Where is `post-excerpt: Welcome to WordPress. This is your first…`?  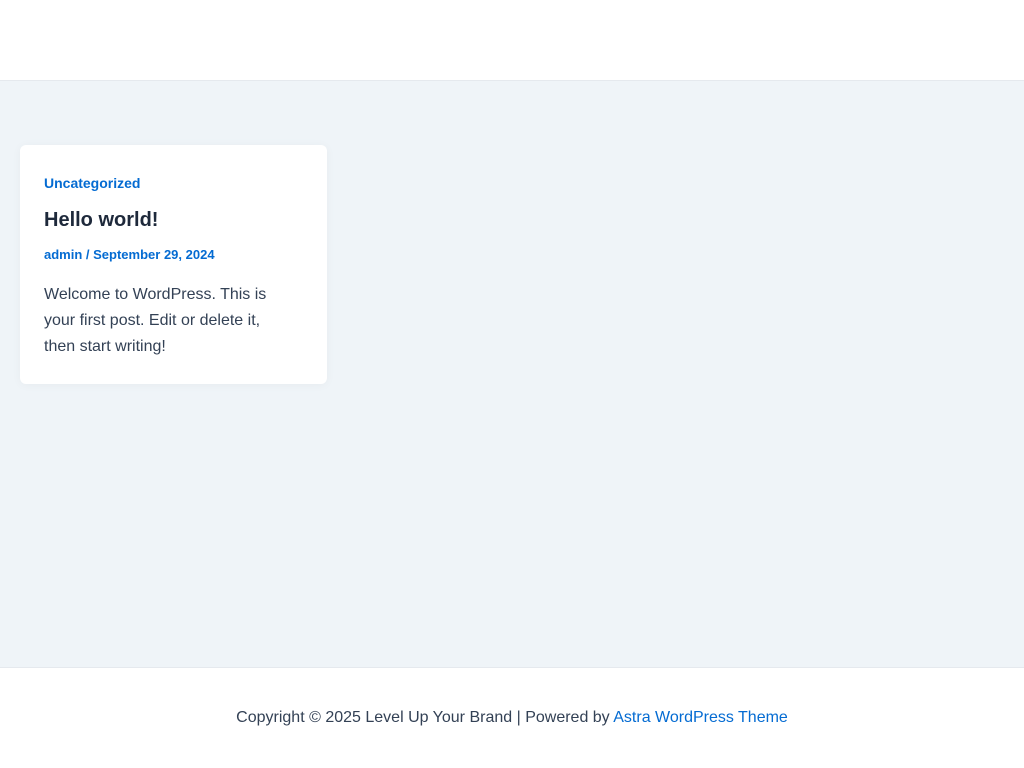
post-excerpt: Welcome to WordPress. This is your first… is located at coordinates (155, 320).